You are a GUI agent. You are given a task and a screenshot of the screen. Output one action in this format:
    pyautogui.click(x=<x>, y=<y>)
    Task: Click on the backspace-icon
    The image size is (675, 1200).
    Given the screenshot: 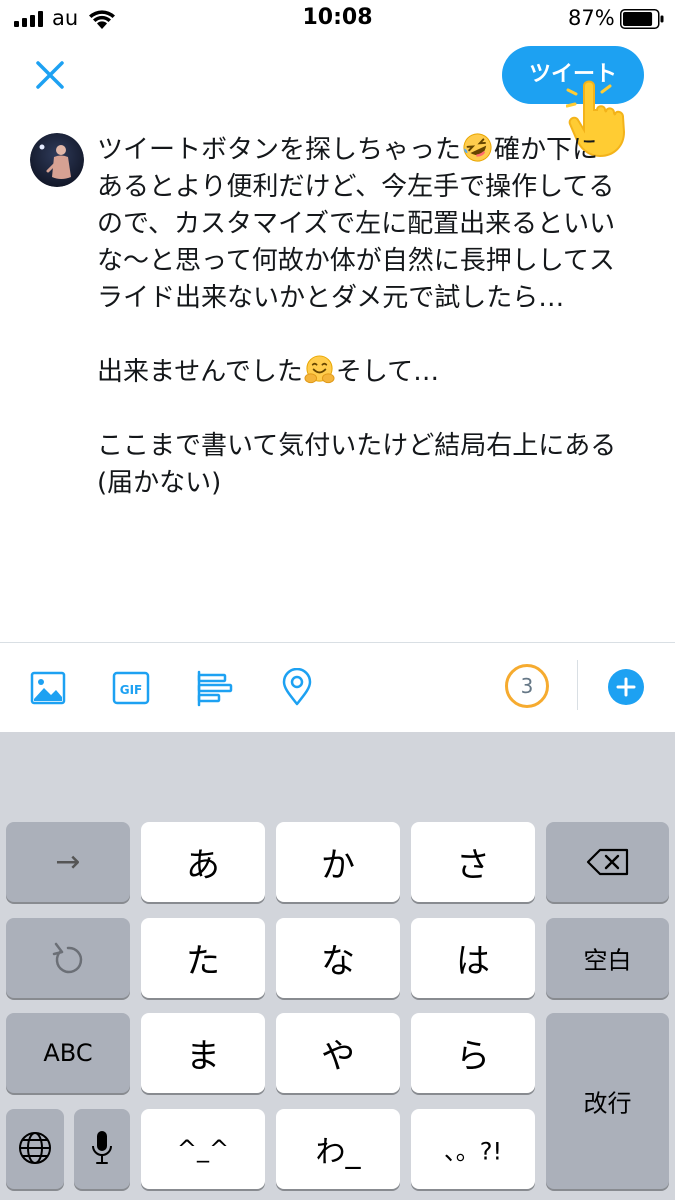 What is the action you would take?
    pyautogui.click(x=607, y=862)
    